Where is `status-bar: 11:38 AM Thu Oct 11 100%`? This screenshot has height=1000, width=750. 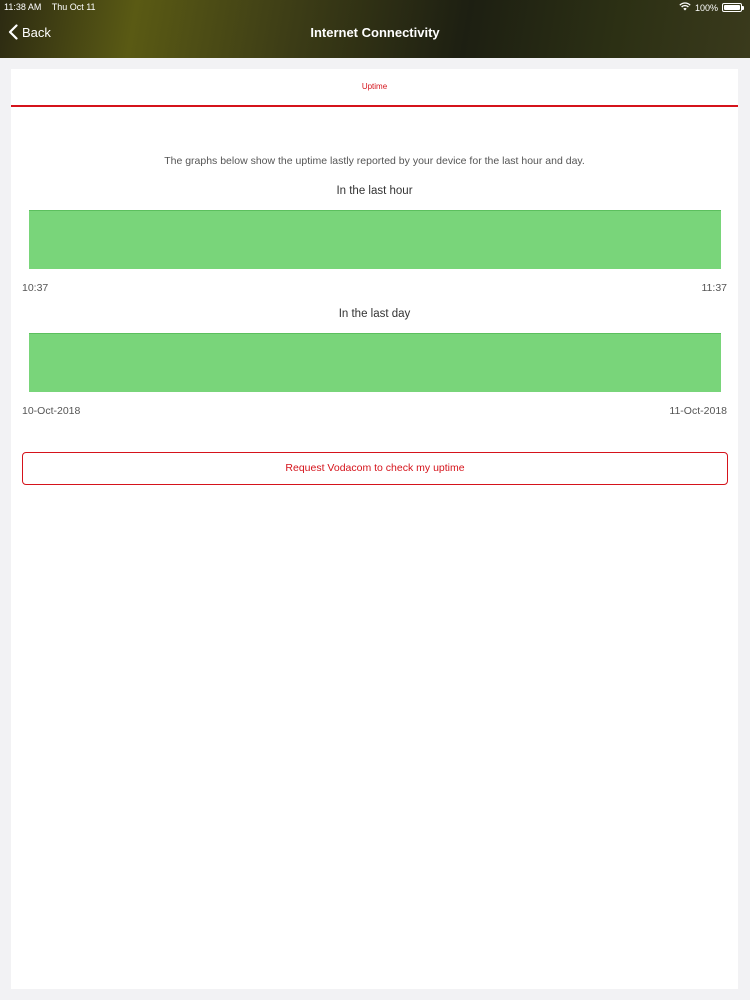 status-bar: 11:38 AM Thu Oct 11 100% is located at coordinates (375, 7).